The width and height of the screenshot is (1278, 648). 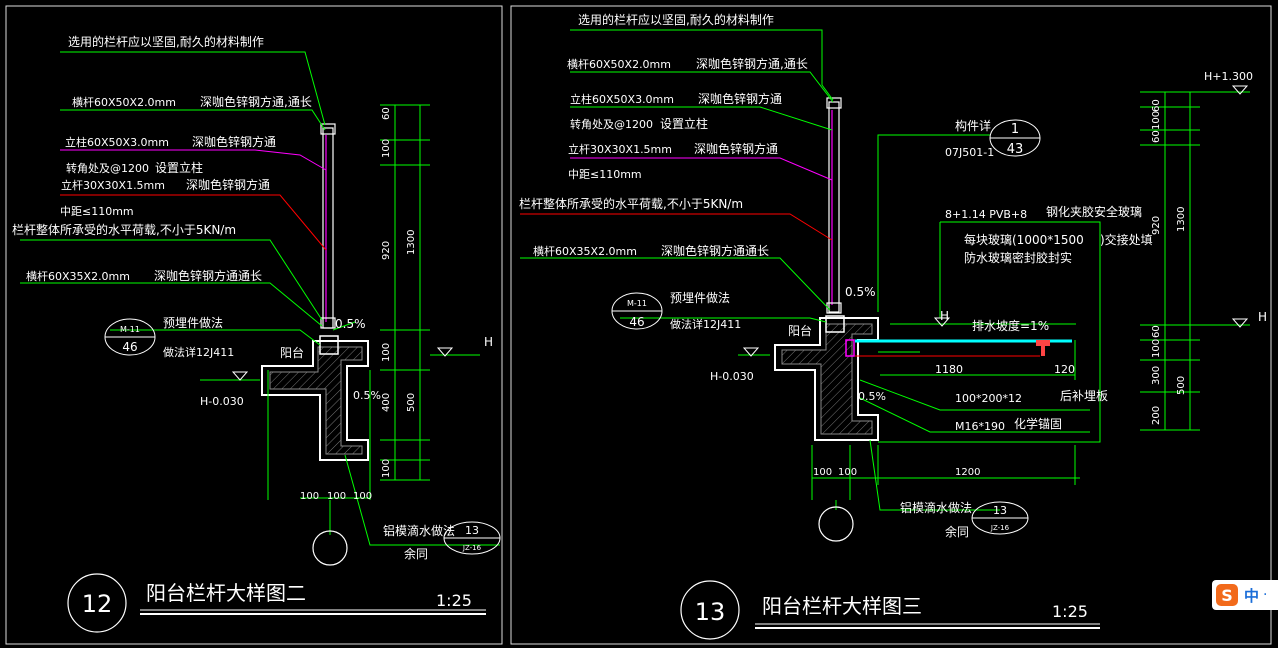 I want to click on note-level-h1: H, so click(x=944, y=316).